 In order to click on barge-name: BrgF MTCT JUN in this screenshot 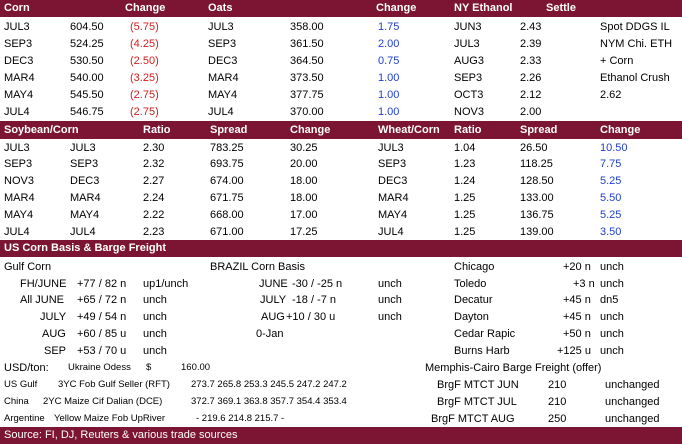, I will do `click(478, 385)`.